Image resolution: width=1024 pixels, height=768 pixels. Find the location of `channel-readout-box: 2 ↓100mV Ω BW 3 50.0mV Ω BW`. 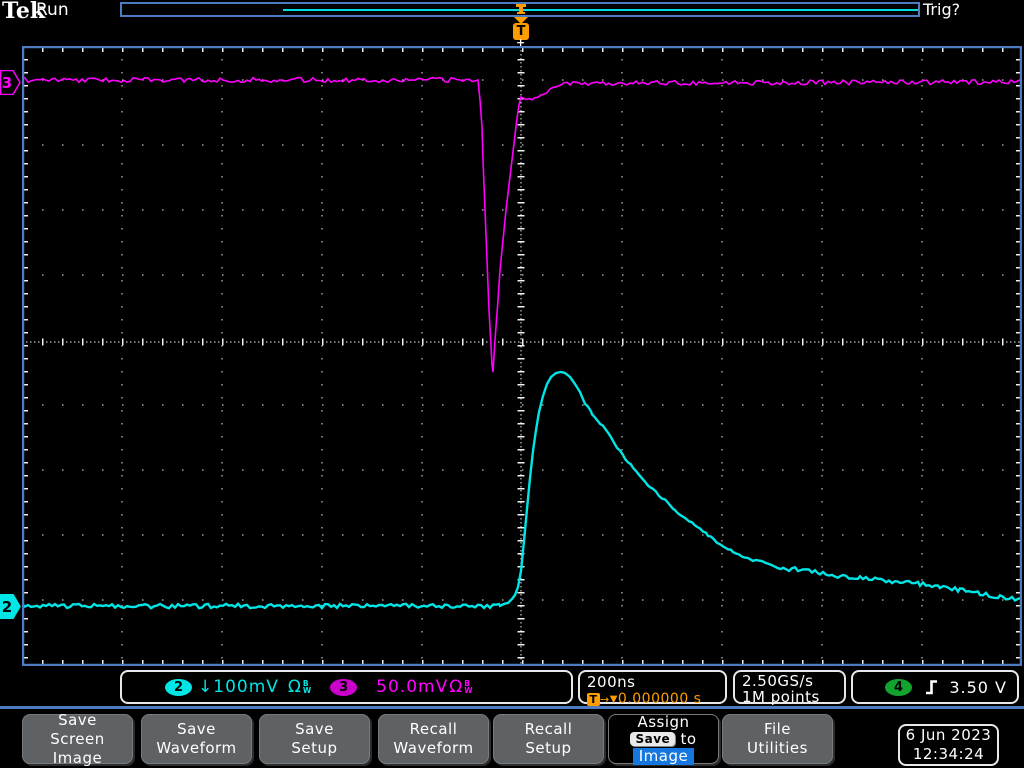

channel-readout-box: 2 ↓100mV Ω BW 3 50.0mV Ω BW is located at coordinates (346, 687).